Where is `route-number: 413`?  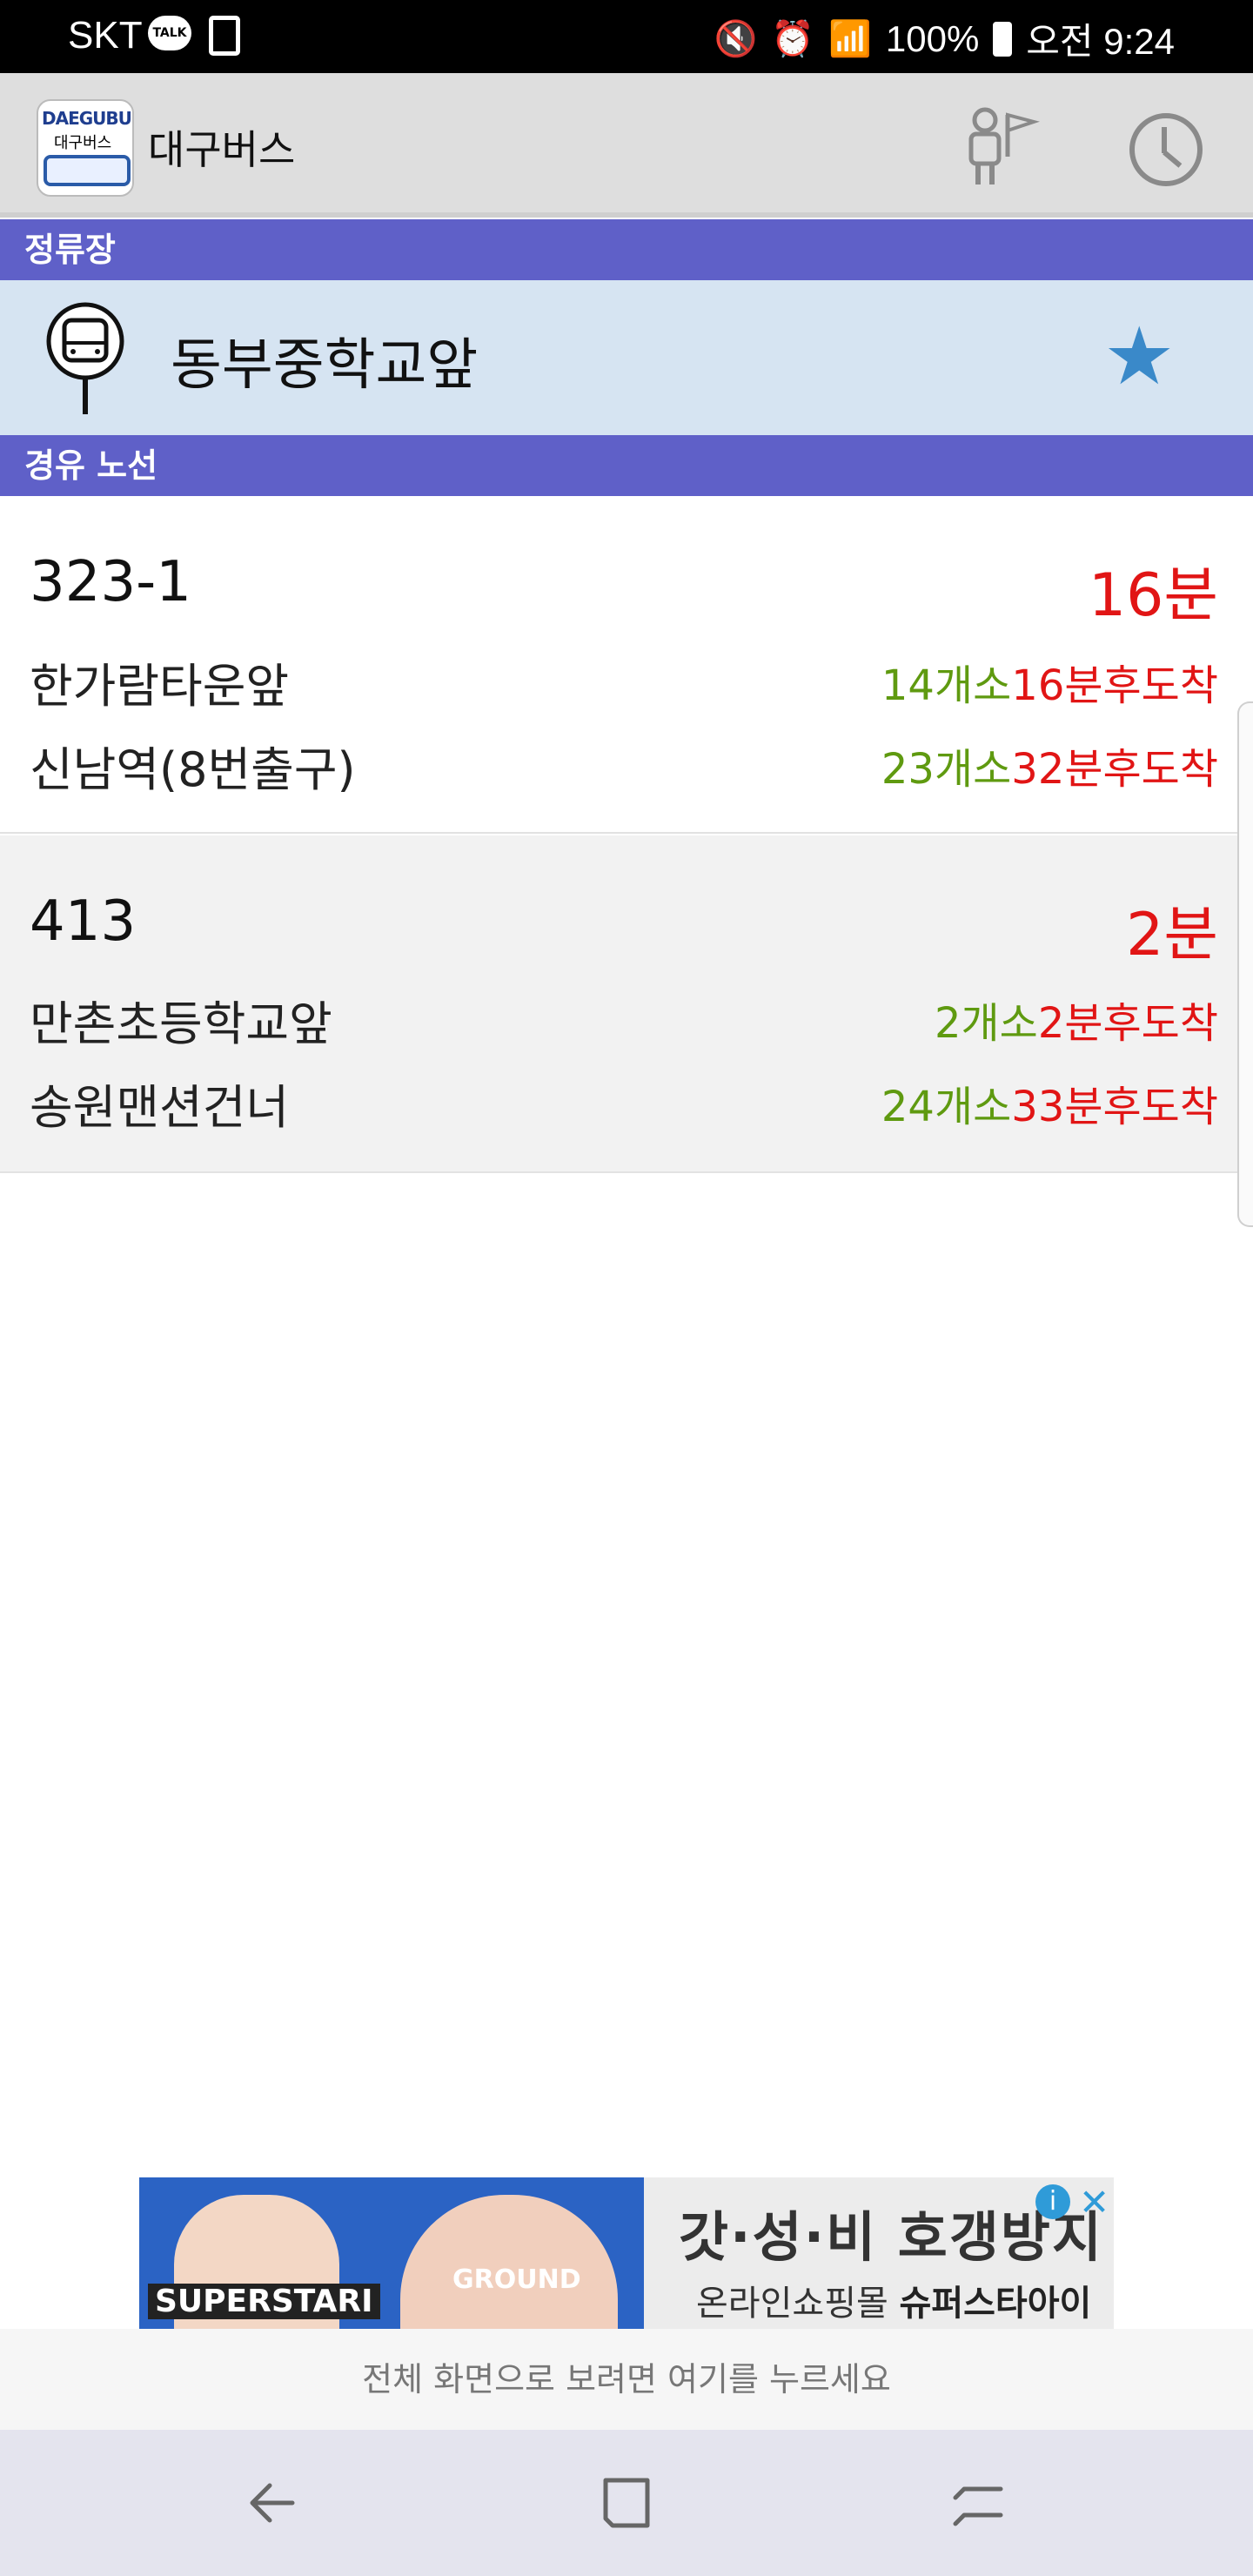 route-number: 413 is located at coordinates (83, 922).